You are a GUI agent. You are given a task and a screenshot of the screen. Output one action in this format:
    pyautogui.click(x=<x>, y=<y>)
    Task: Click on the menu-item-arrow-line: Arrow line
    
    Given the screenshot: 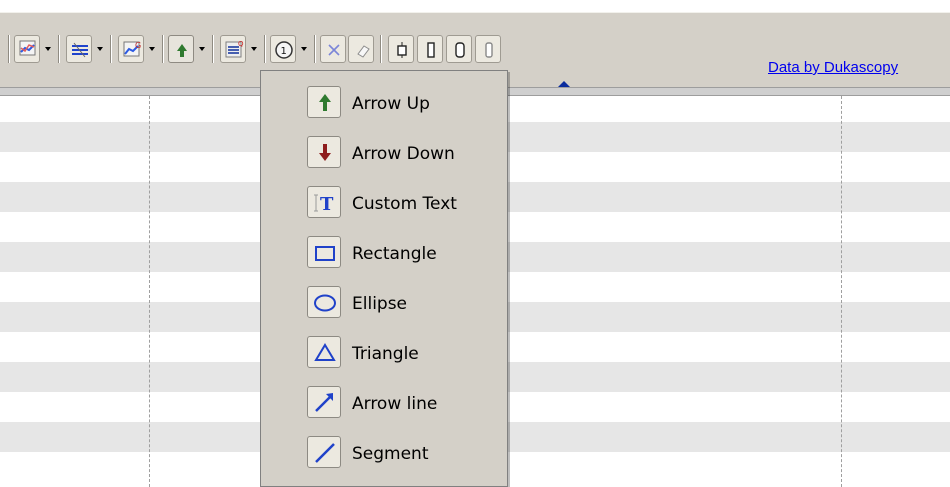 What is the action you would take?
    pyautogui.click(x=385, y=403)
    